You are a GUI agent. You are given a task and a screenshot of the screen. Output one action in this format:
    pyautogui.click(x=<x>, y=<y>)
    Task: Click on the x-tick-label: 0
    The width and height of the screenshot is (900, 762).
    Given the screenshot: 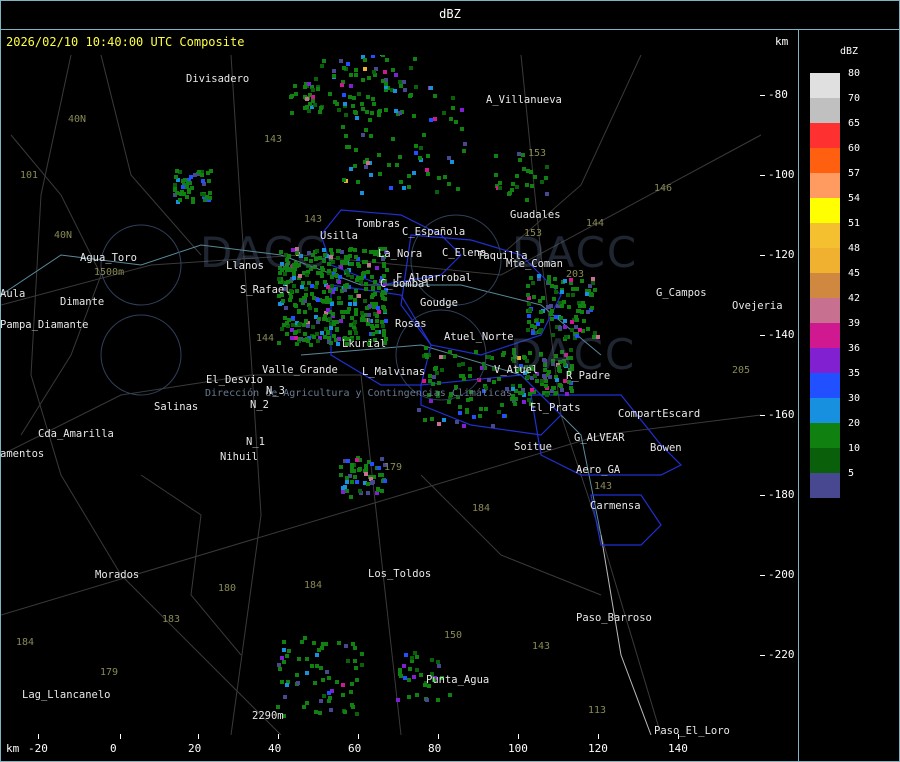 What is the action you would take?
    pyautogui.click(x=113, y=748)
    